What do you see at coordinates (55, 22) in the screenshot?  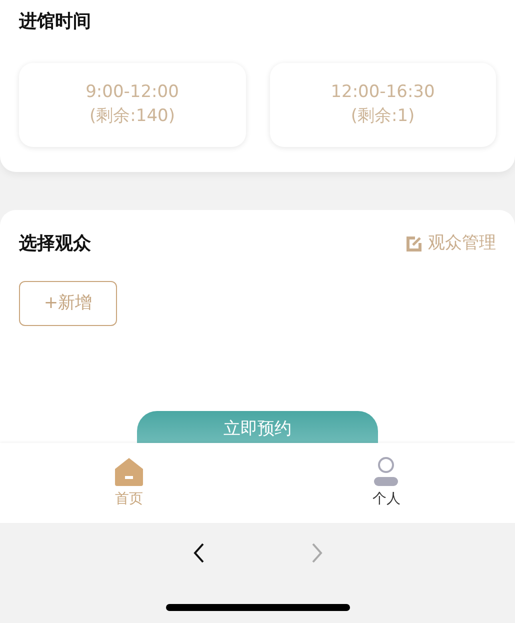 I see `section-title: 进馆时间` at bounding box center [55, 22].